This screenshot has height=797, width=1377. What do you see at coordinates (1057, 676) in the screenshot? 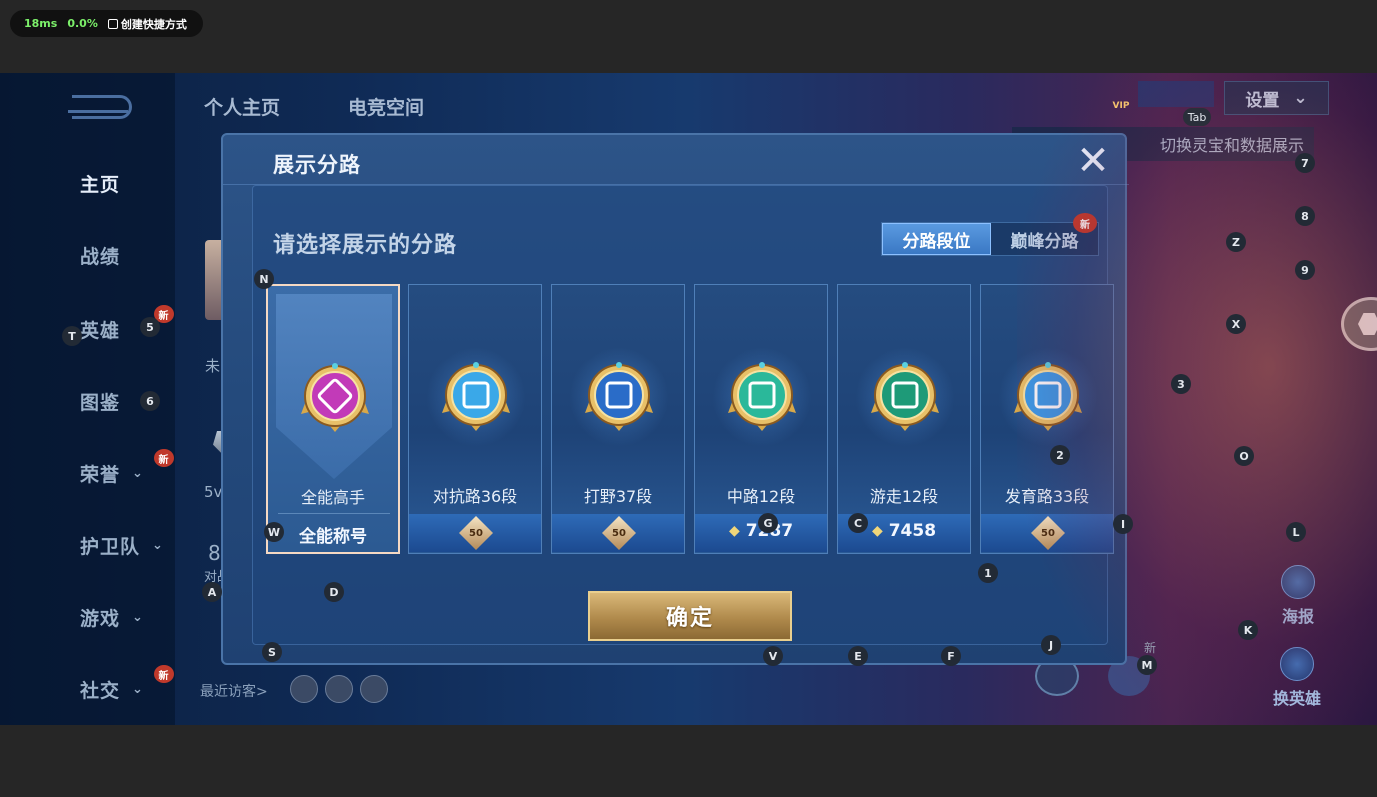
I see `up-arrow-icon` at bounding box center [1057, 676].